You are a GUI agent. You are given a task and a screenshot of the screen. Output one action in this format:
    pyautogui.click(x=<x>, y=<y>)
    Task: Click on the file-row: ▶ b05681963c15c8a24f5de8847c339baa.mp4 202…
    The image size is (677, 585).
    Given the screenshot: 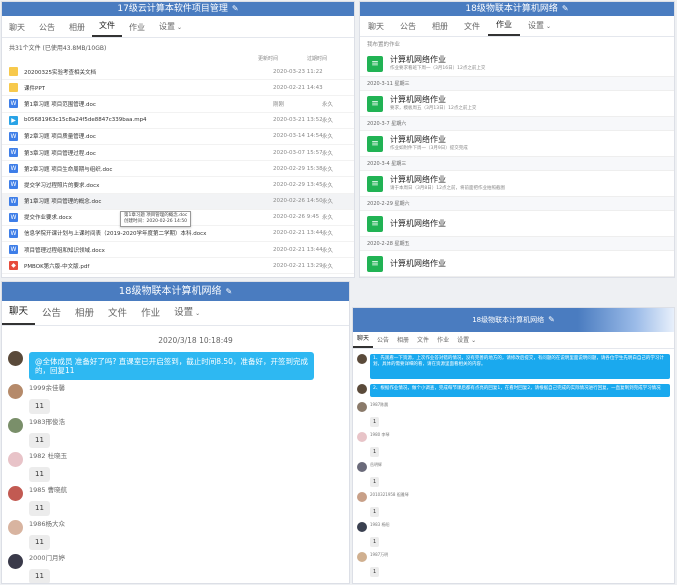 What is the action you would take?
    pyautogui.click(x=178, y=121)
    